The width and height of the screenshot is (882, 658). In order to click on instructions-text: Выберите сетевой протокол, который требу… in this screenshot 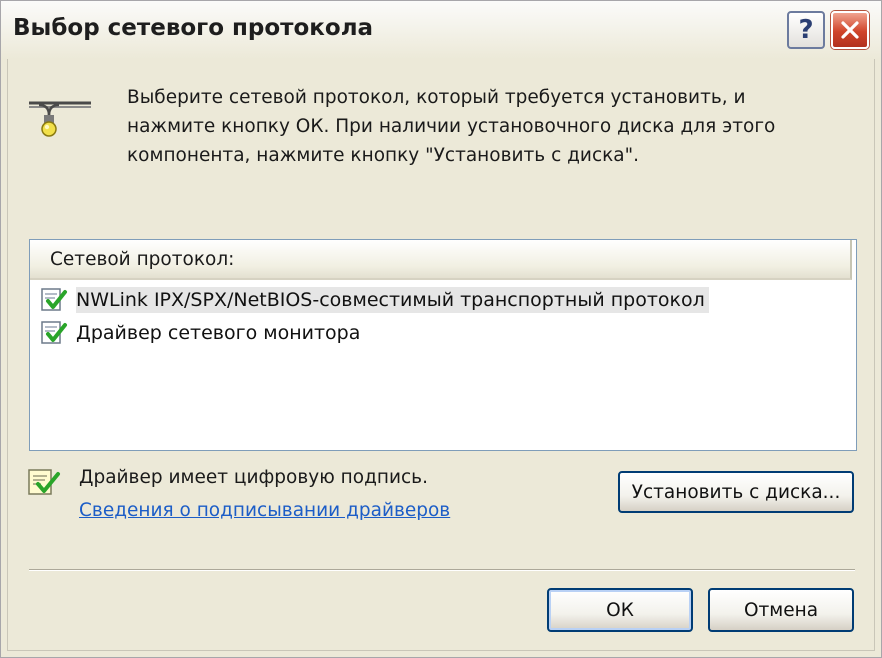, I will do `click(451, 126)`.